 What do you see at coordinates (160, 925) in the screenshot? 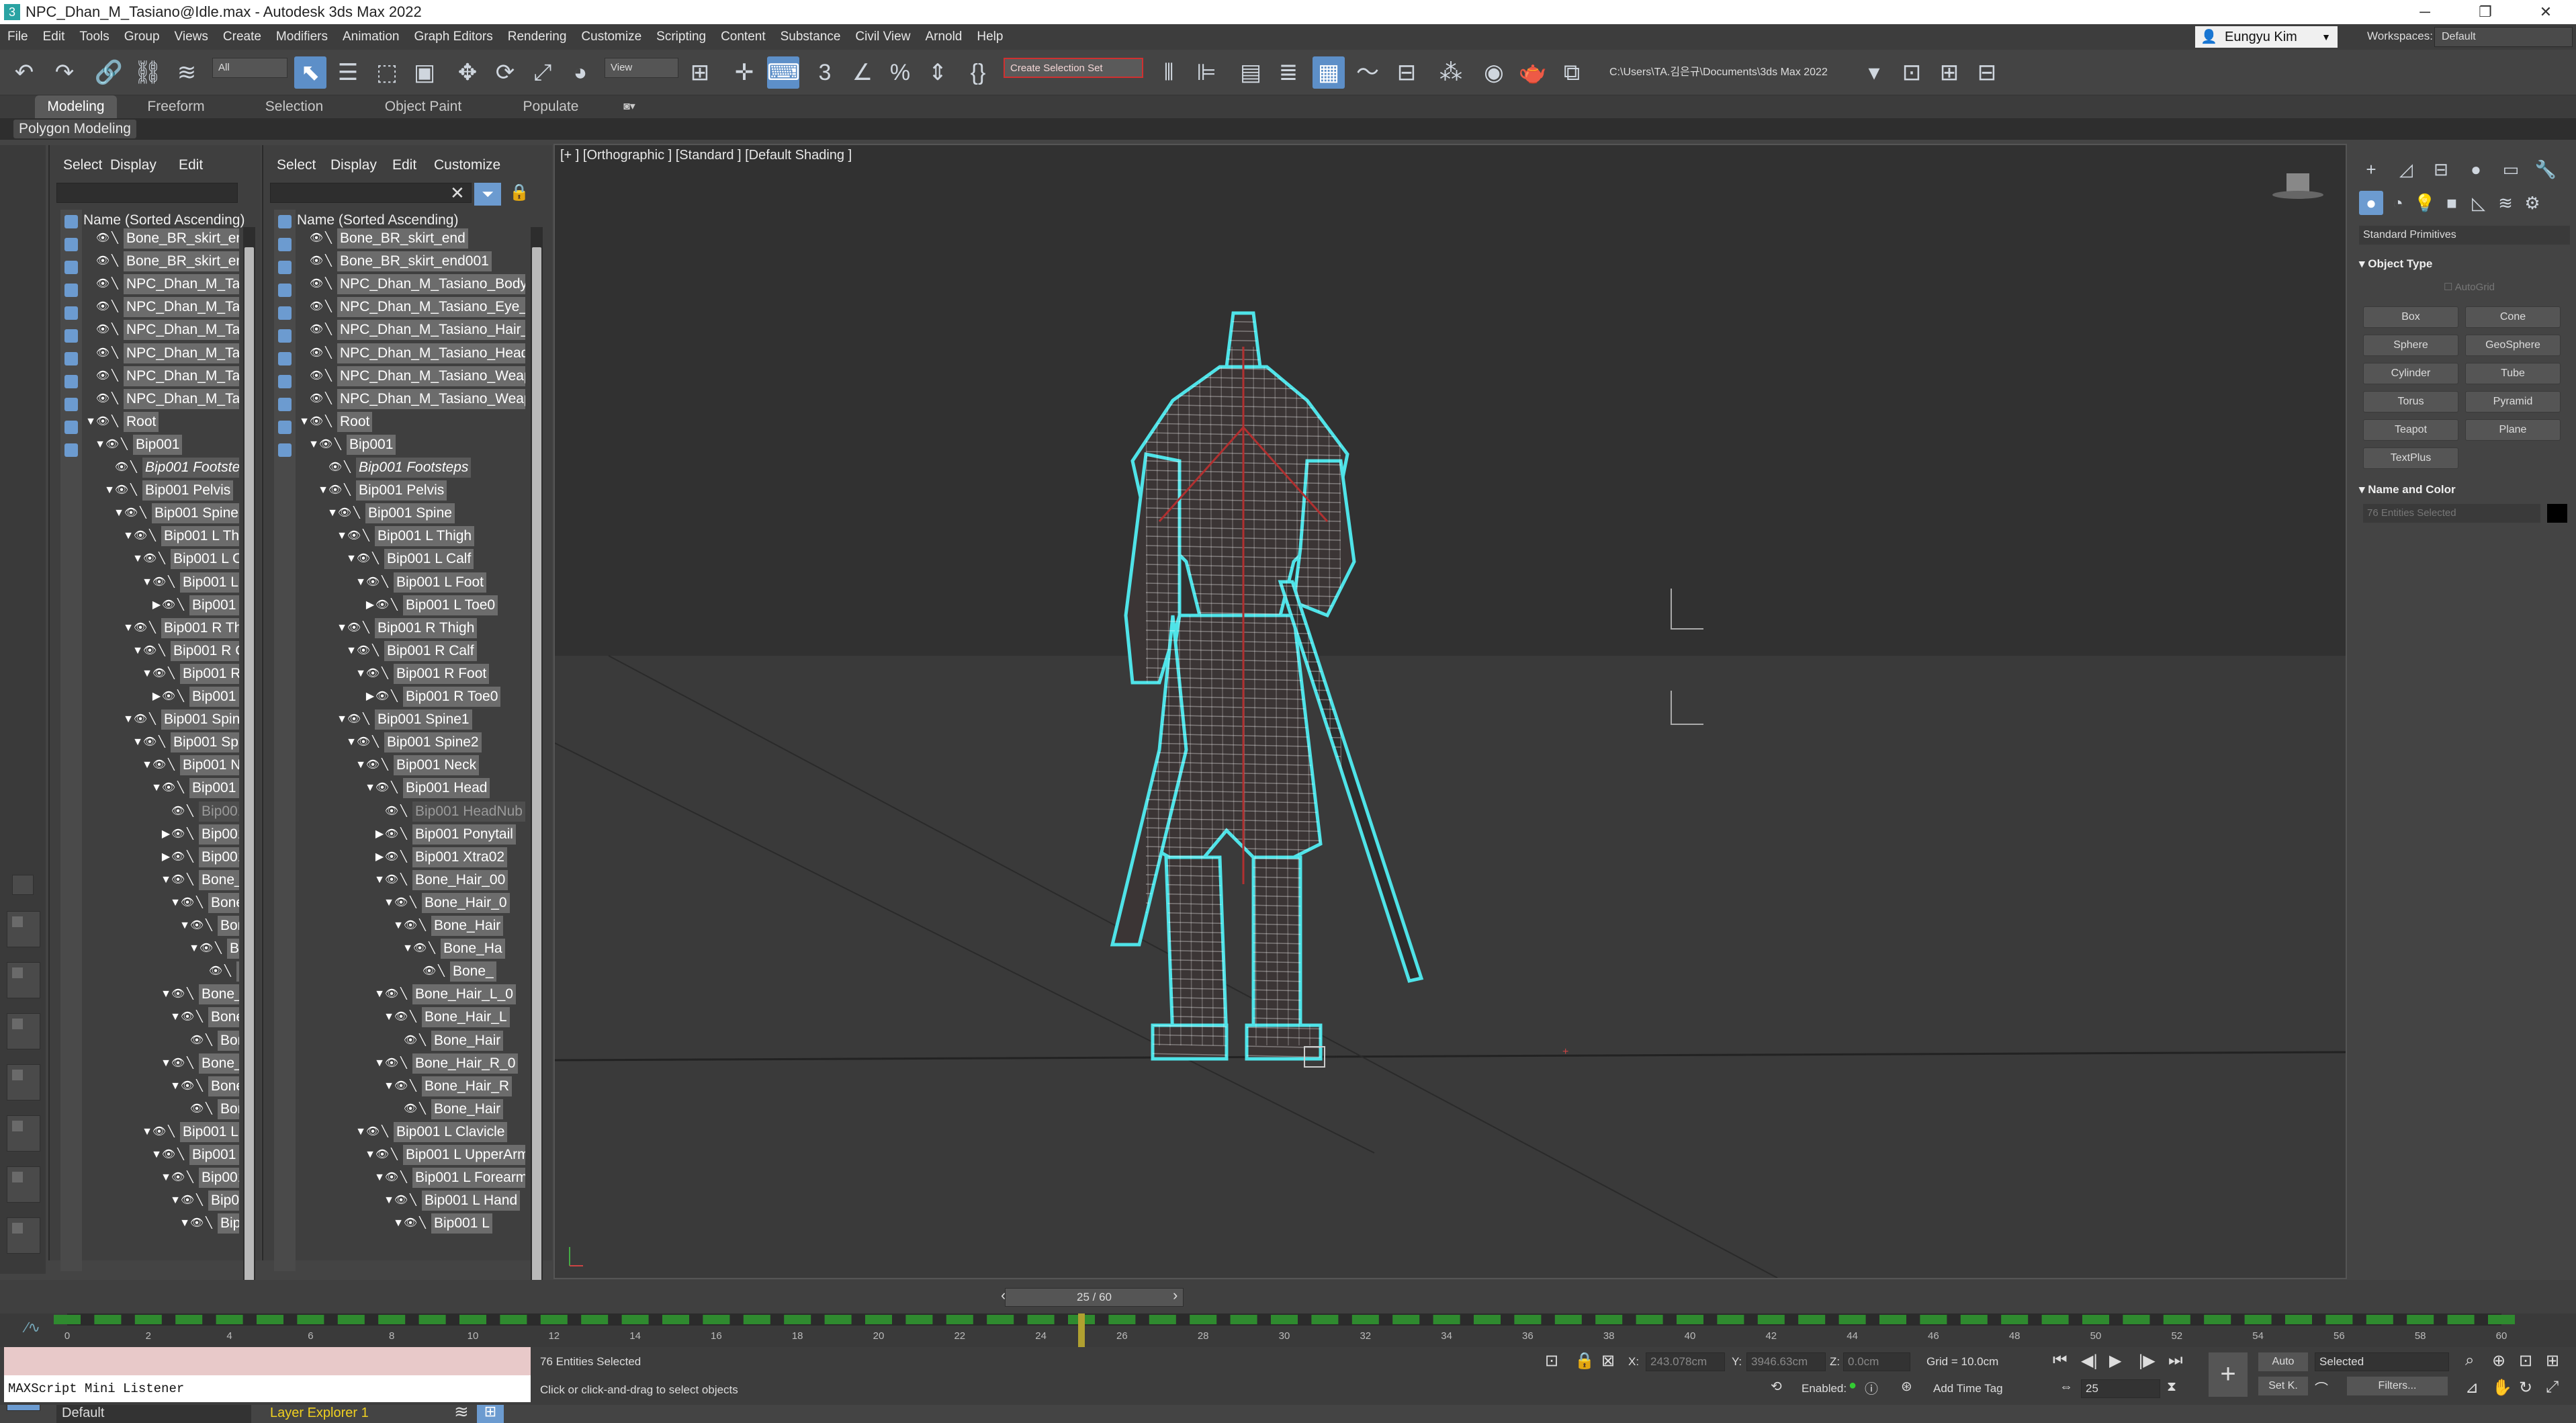
I see `tree-row: ▼👁╲Bone_Hair` at bounding box center [160, 925].